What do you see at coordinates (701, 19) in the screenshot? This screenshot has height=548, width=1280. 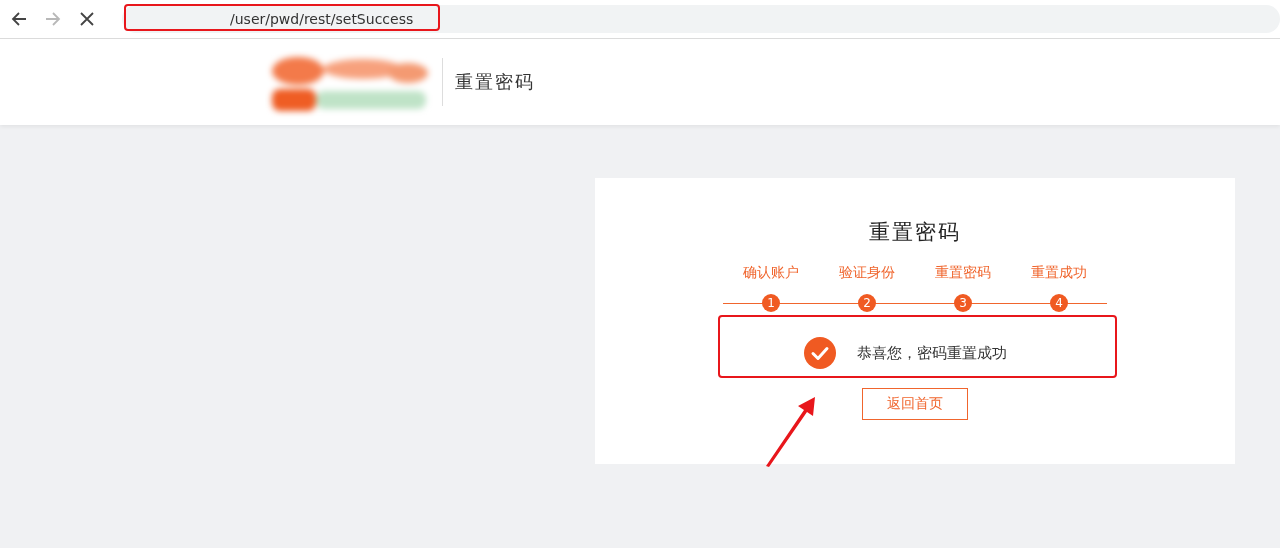 I see `address-bar: /user/pwd/rest/setSuccess` at bounding box center [701, 19].